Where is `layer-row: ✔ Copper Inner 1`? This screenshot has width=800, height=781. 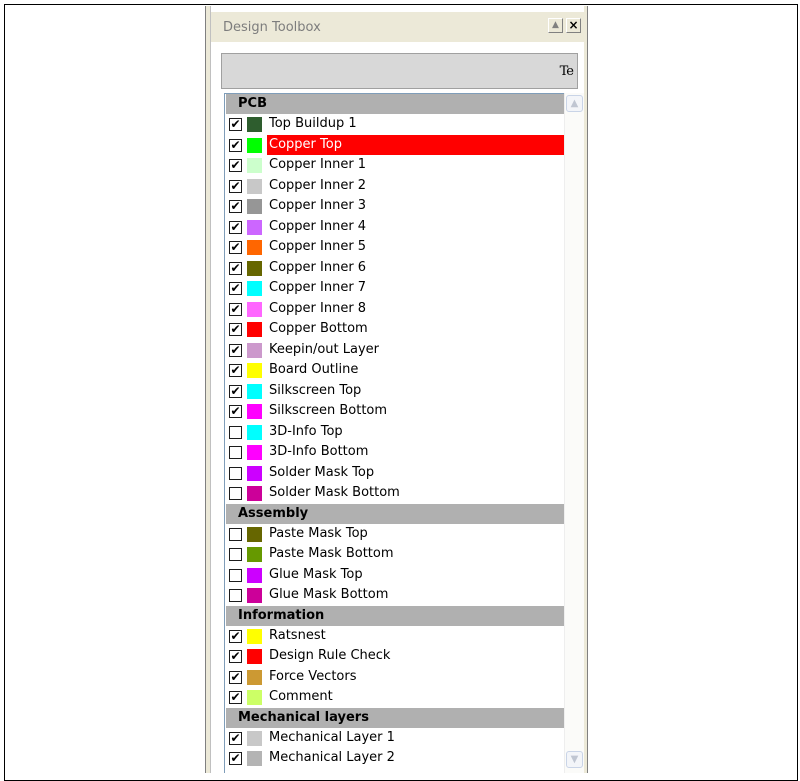 layer-row: ✔ Copper Inner 1 is located at coordinates (395, 165).